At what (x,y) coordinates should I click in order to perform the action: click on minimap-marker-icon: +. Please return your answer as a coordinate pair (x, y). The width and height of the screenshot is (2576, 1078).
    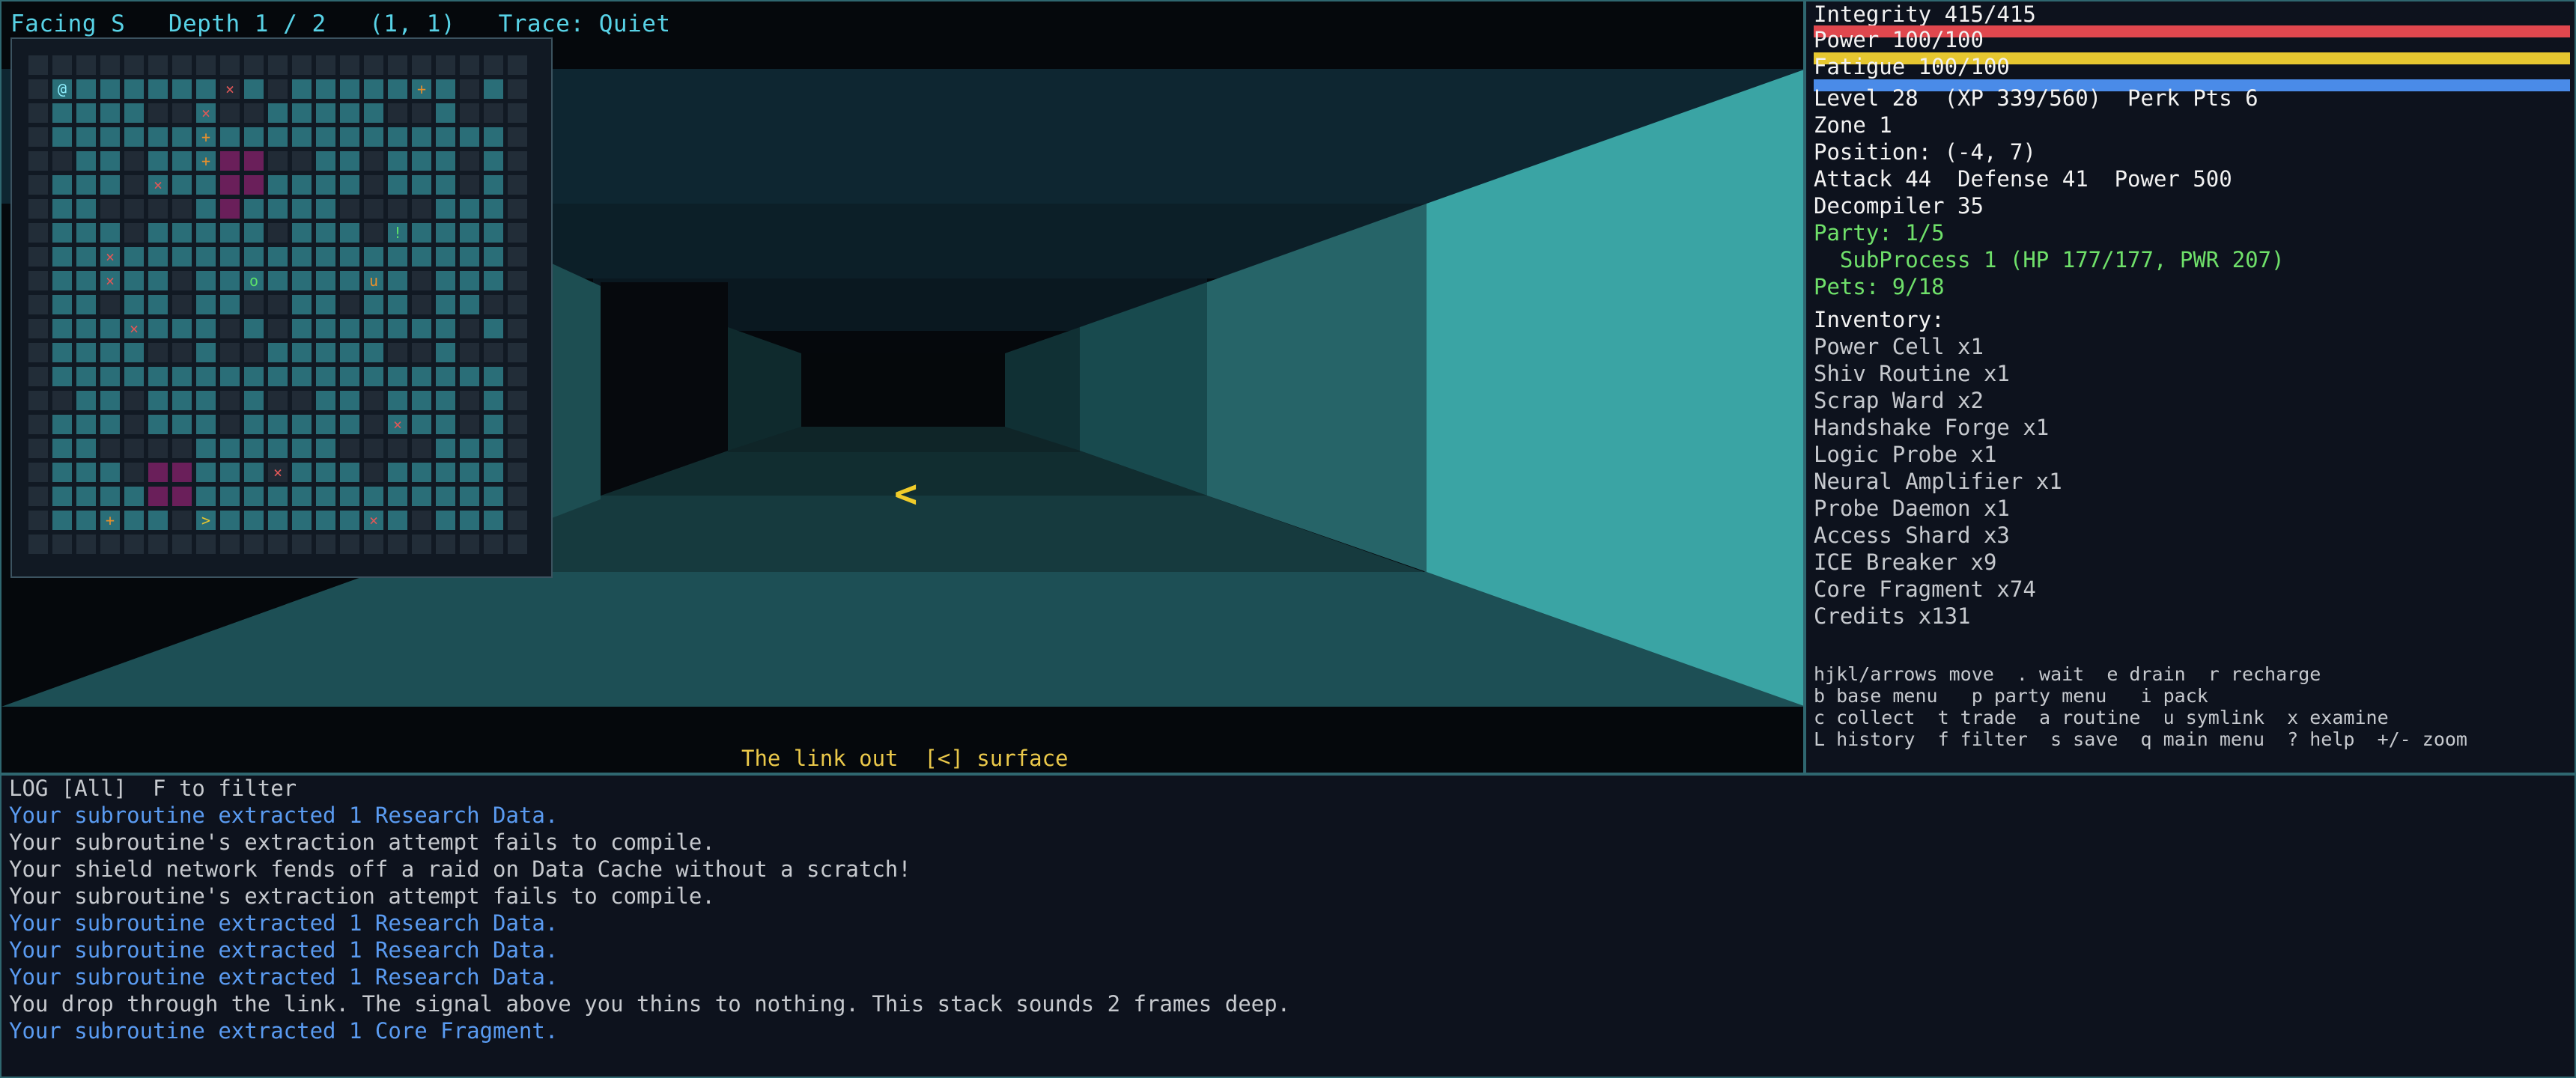
    Looking at the image, I should click on (110, 520).